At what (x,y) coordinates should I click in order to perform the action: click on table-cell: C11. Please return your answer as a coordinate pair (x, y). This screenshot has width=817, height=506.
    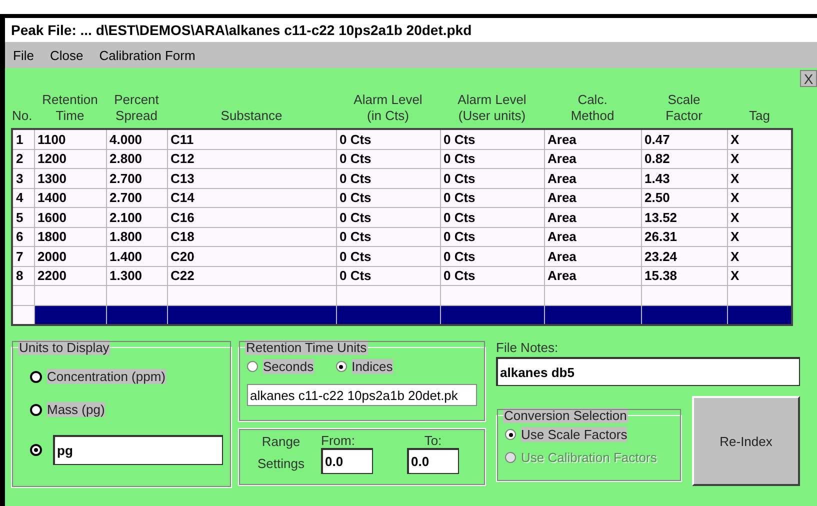
    Looking at the image, I should click on (251, 139).